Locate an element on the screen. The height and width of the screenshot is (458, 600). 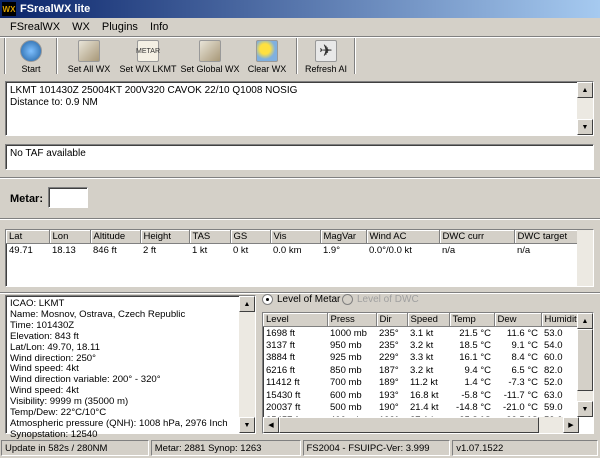
clear-wx-button: Clear WX is located at coordinates (267, 57).